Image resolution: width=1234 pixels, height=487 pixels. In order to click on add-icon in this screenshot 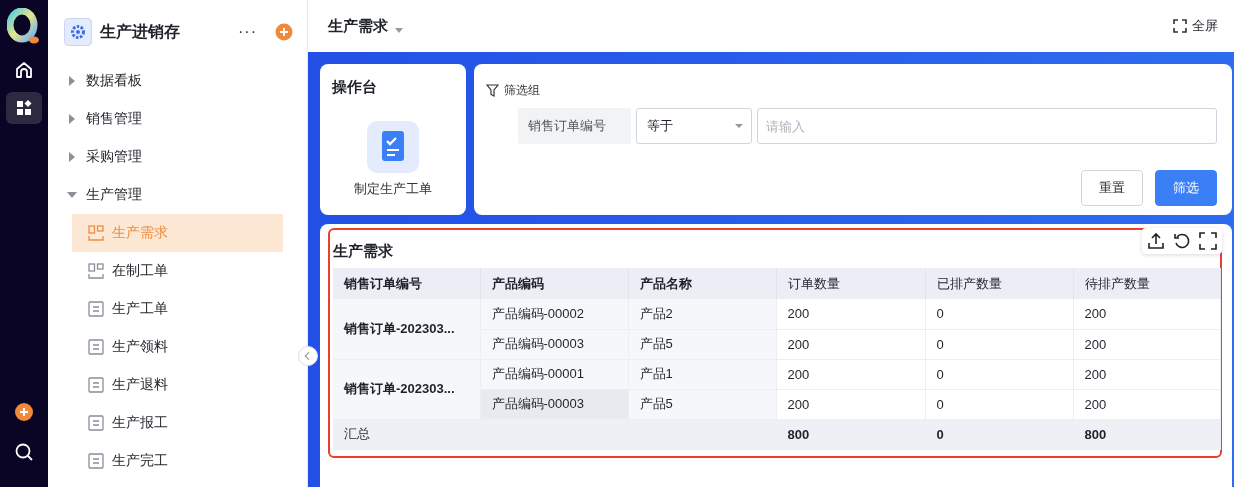, I will do `click(24, 412)`.